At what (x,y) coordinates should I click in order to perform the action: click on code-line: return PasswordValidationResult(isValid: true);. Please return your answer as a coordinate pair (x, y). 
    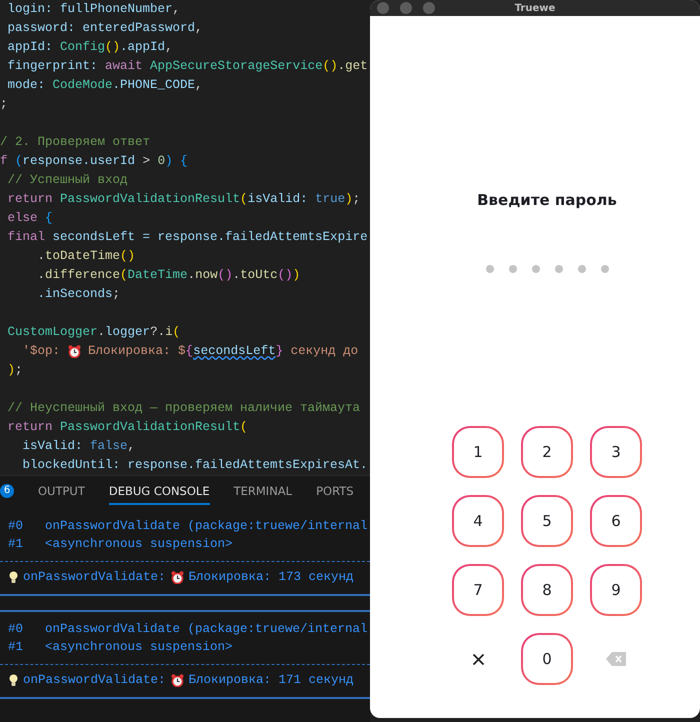
    Looking at the image, I should click on (184, 199).